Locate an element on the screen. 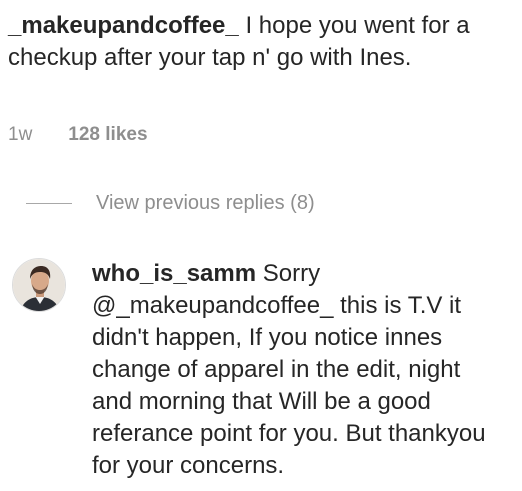  comment-username: _makeupandcoffee_ is located at coordinates (123, 25).